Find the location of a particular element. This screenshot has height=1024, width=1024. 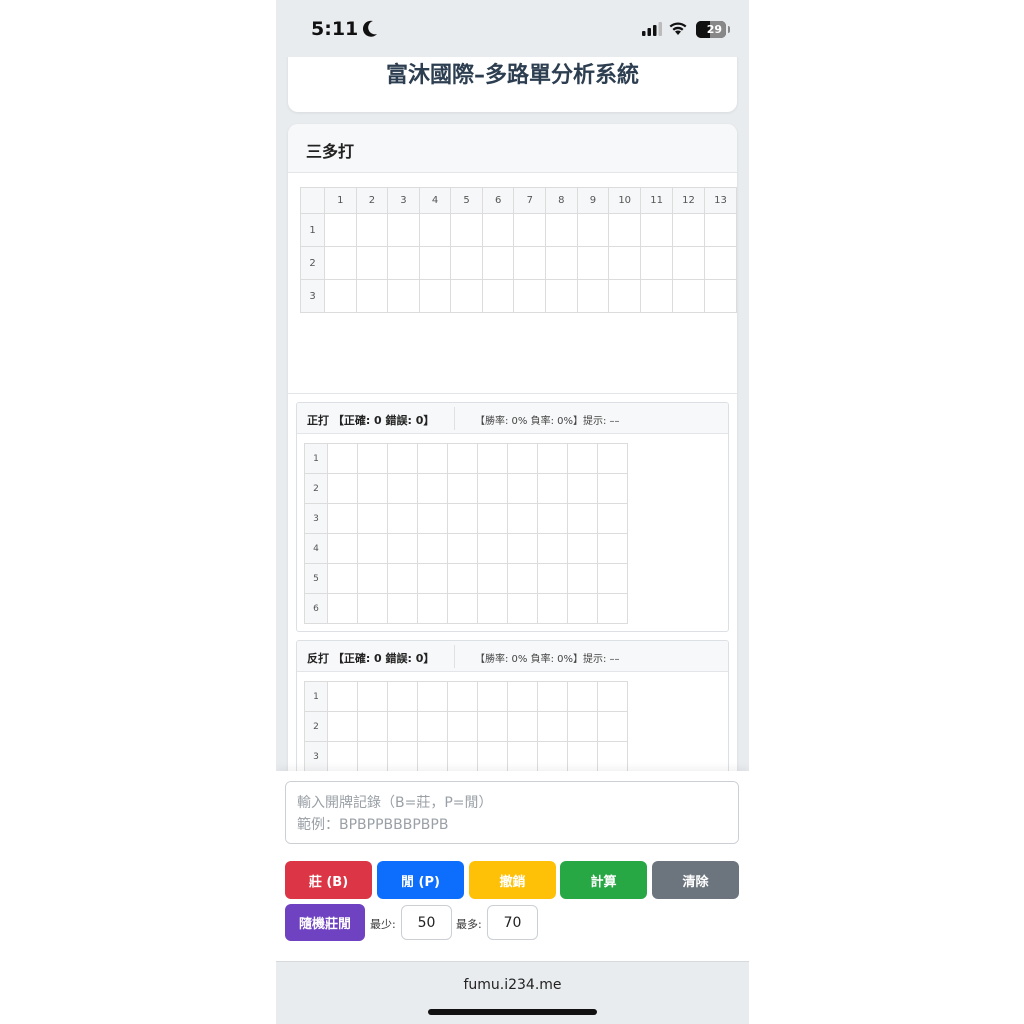

max-label: 最多: is located at coordinates (469, 924).